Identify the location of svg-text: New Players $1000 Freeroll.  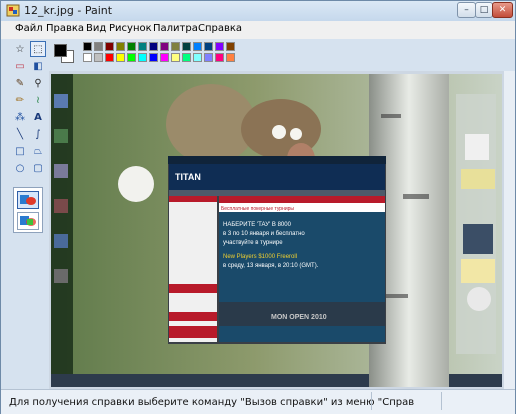
(260, 257).